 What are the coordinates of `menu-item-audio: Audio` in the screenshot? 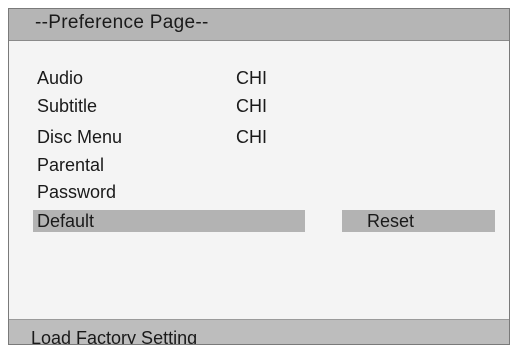 It's located at (60, 78).